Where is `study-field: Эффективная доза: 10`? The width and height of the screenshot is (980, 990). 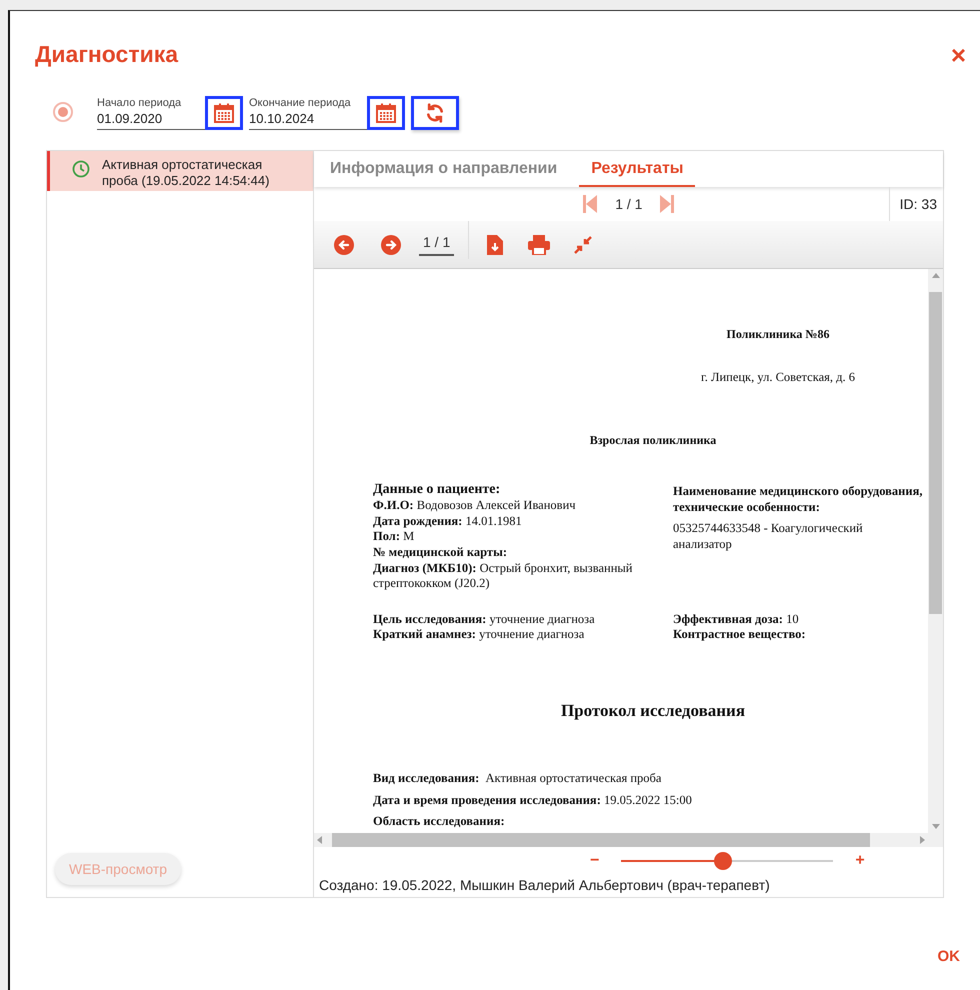
study-field: Эффективная доза: 10 is located at coordinates (798, 620).